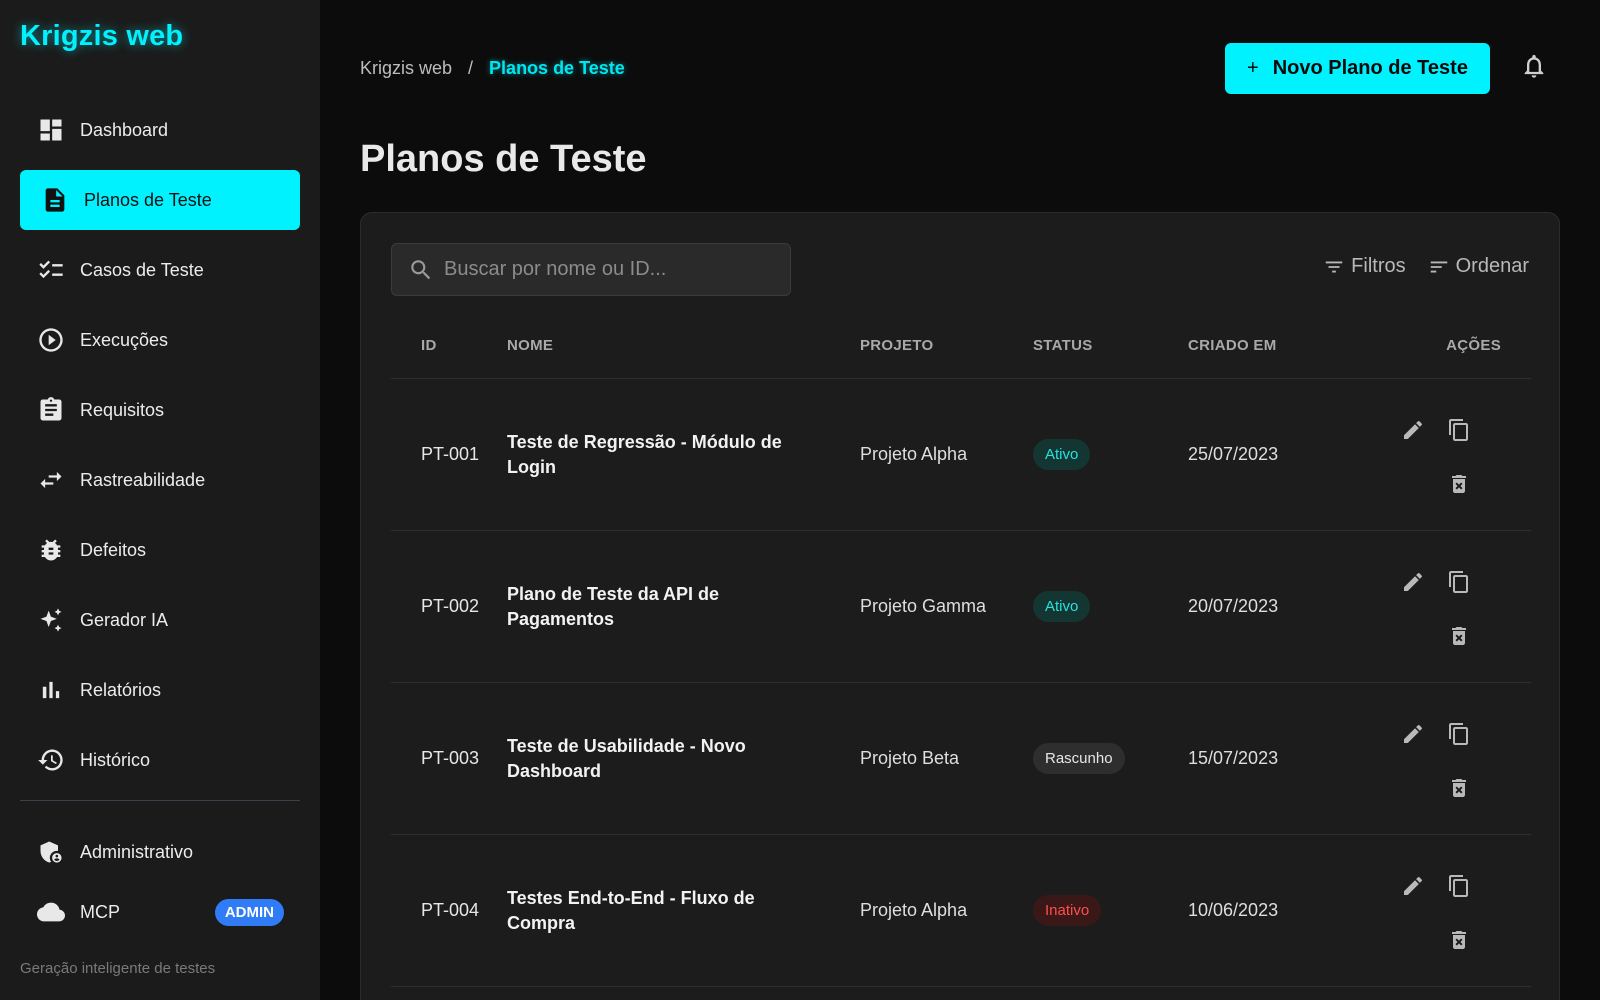 Image resolution: width=1600 pixels, height=1000 pixels. I want to click on sidebar-item-label: Rastreabilidade, so click(143, 479).